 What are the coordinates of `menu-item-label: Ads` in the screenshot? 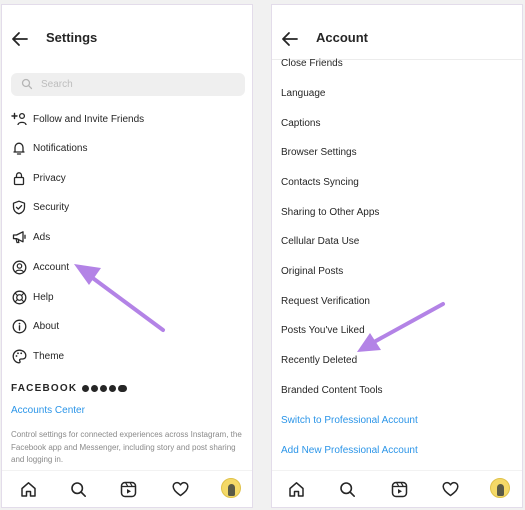 It's located at (42, 237).